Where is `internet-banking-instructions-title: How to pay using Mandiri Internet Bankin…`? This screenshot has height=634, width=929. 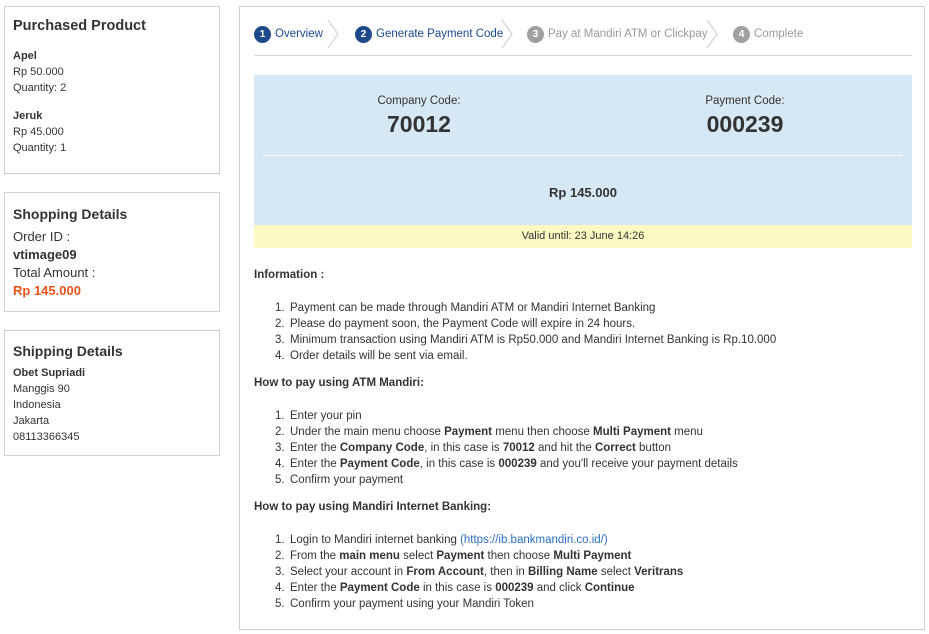 internet-banking-instructions-title: How to pay using Mandiri Internet Bankin… is located at coordinates (373, 507).